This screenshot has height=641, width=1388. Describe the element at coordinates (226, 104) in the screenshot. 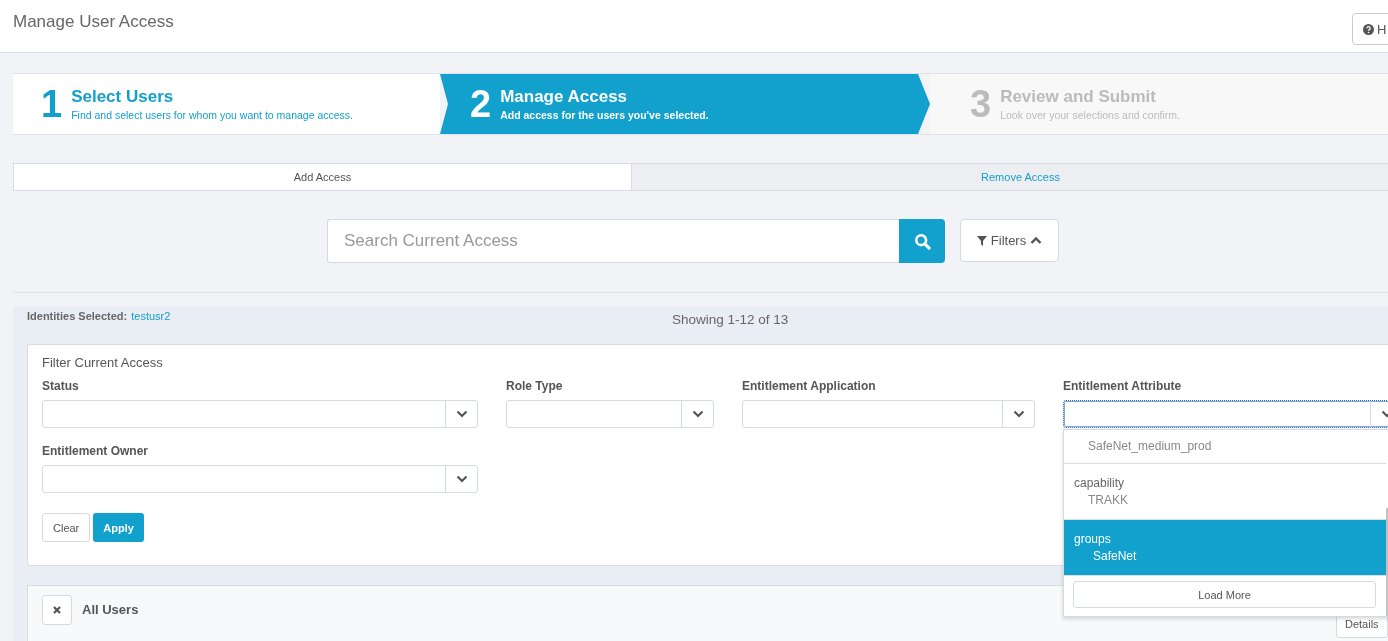

I see `wizard-step: 1 Select Users Find and select users for whom you want to manage access.` at that location.